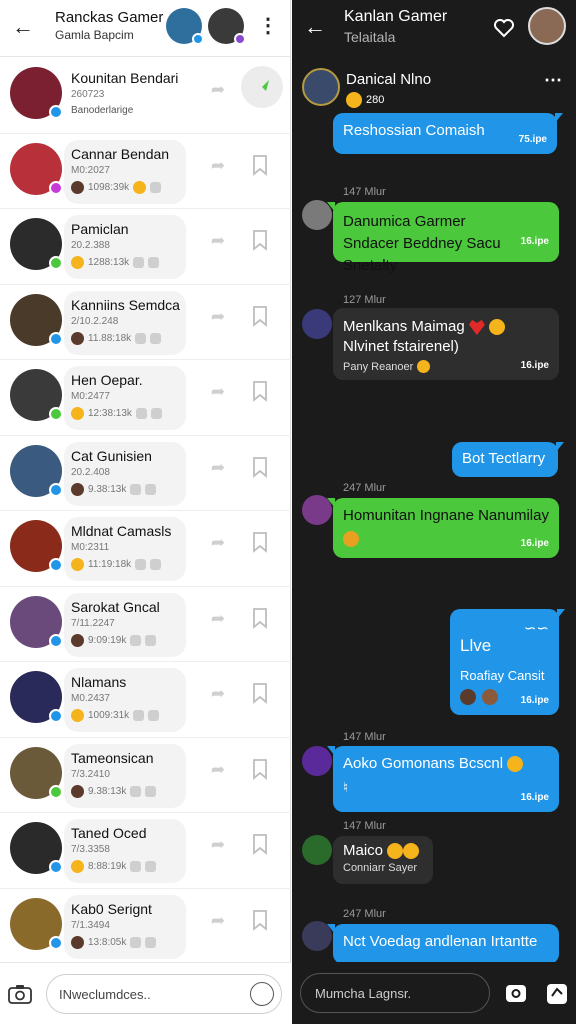 The height and width of the screenshot is (1024, 576). I want to click on conversation-row: Cannar Bendan M0:2027 1098:39k ➦, so click(145, 171).